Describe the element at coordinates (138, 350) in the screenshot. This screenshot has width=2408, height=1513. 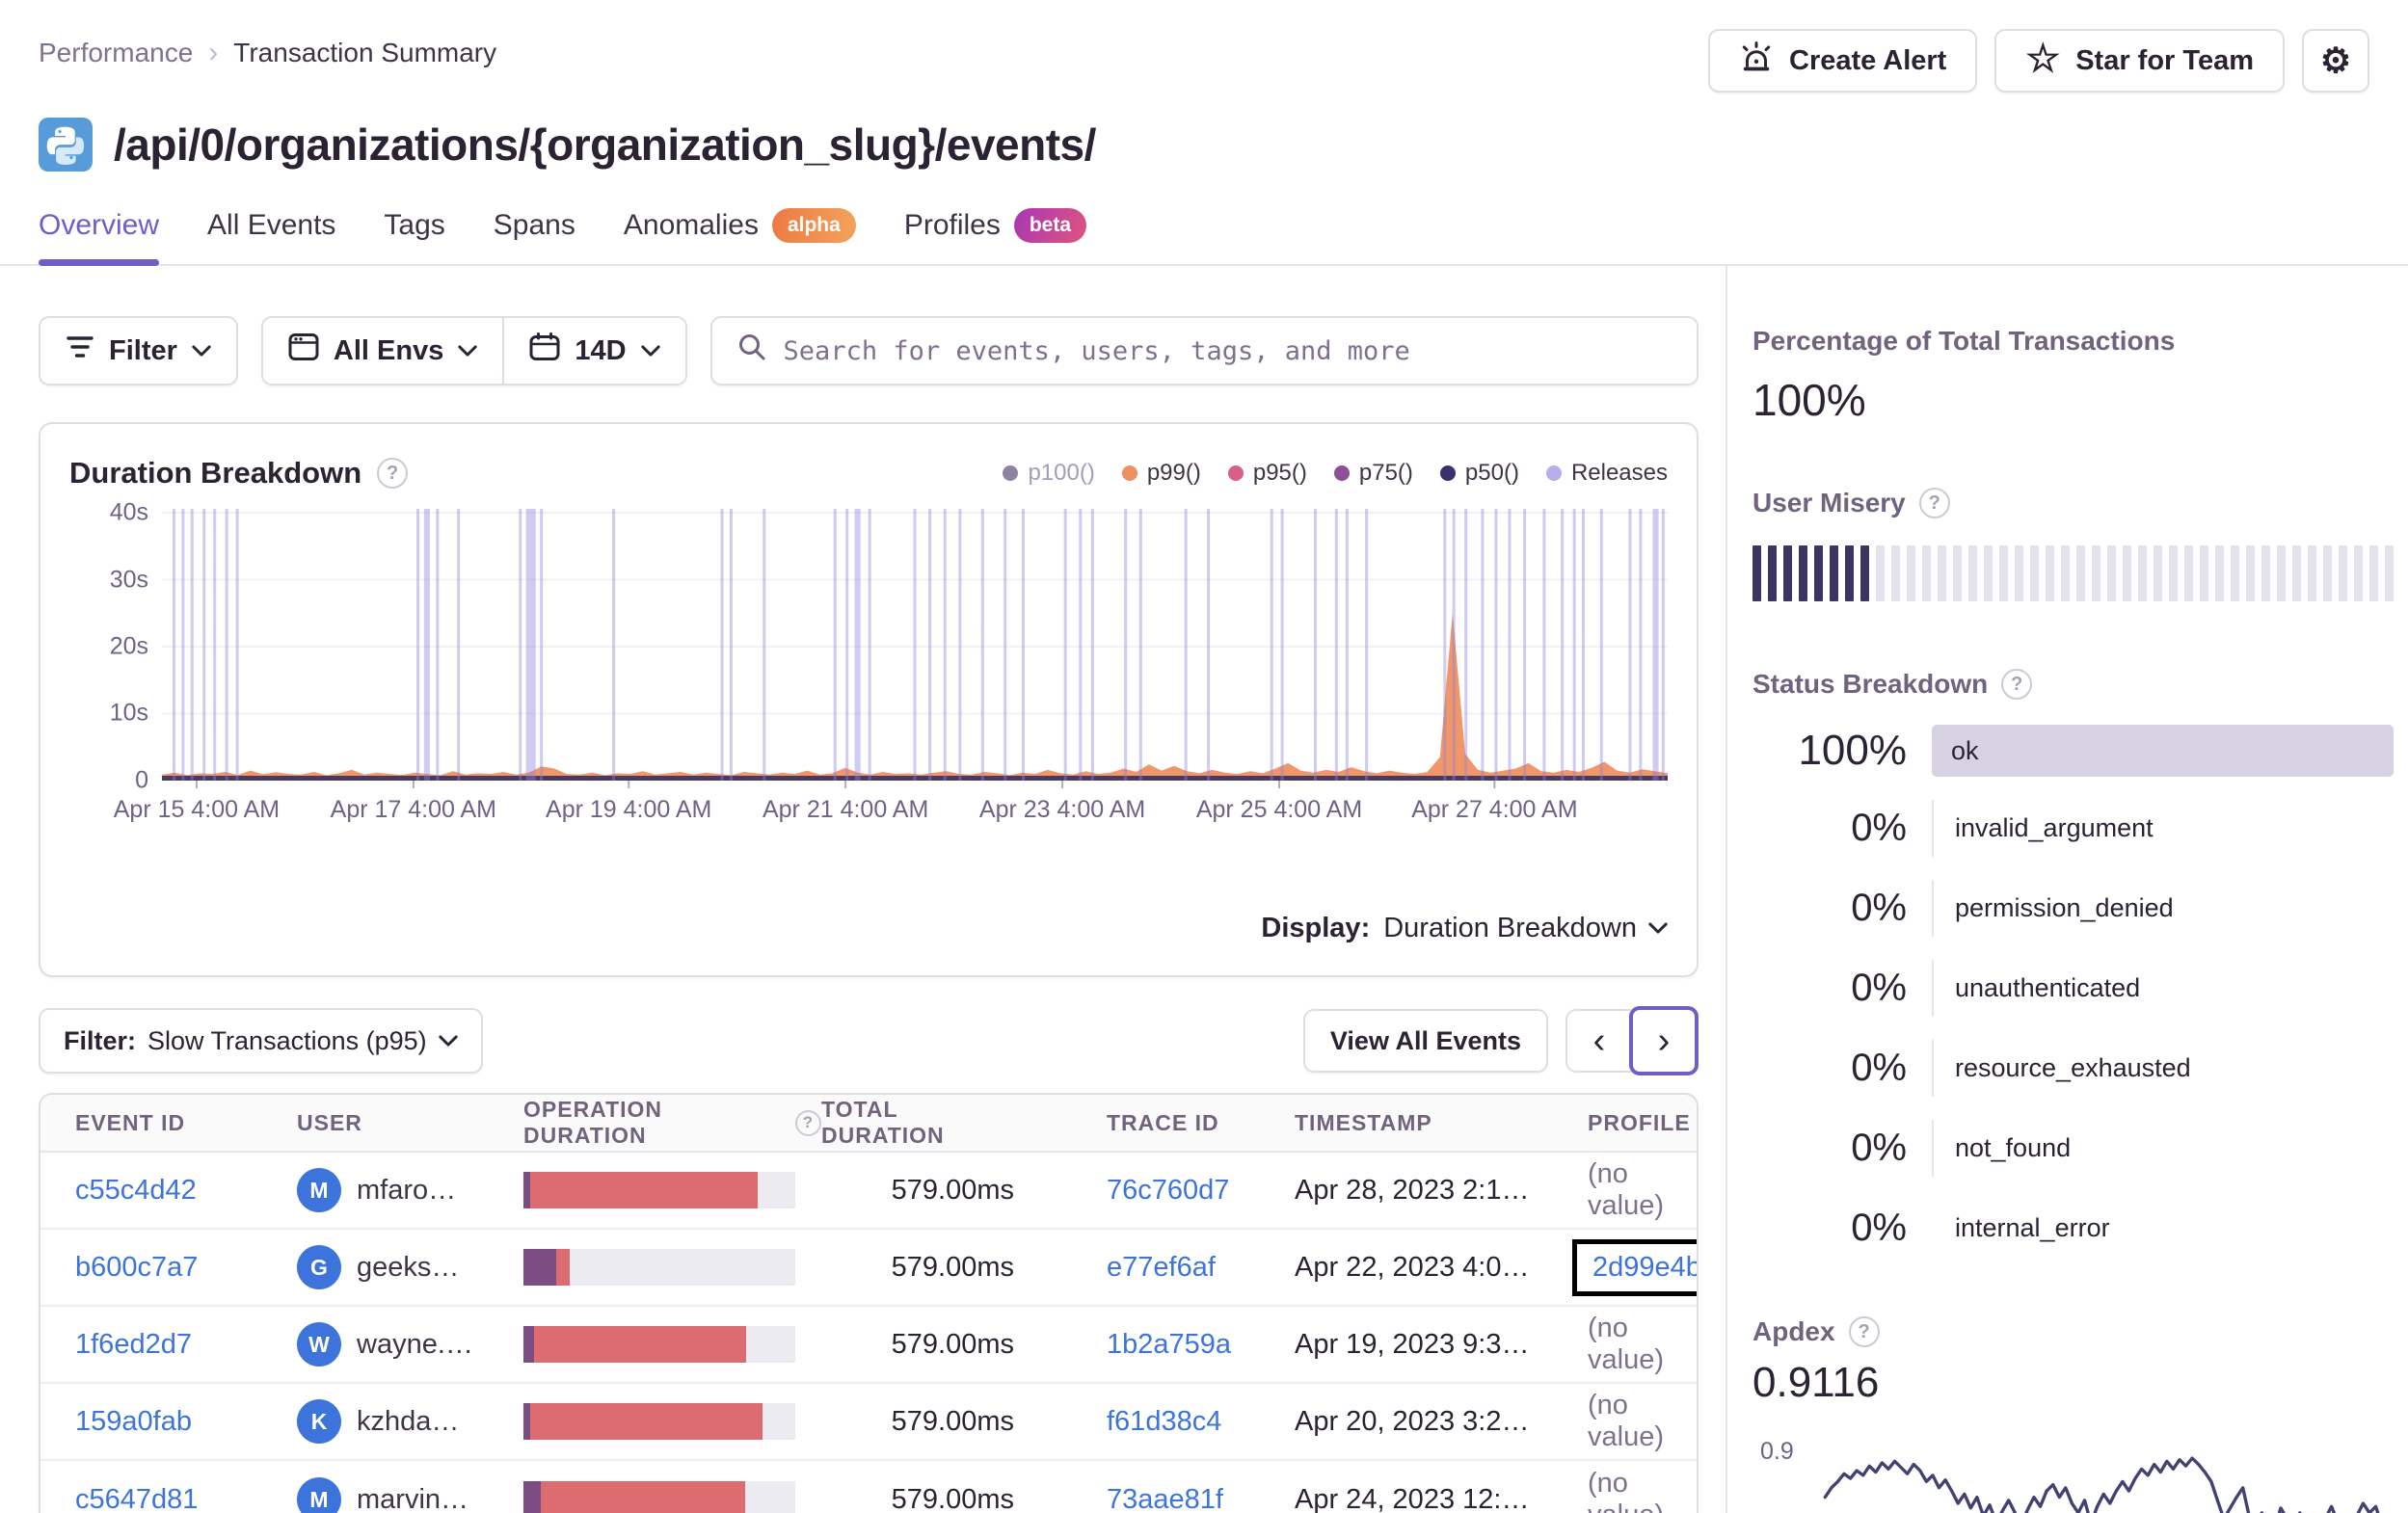
I see `filter-dropdown: Filter` at that location.